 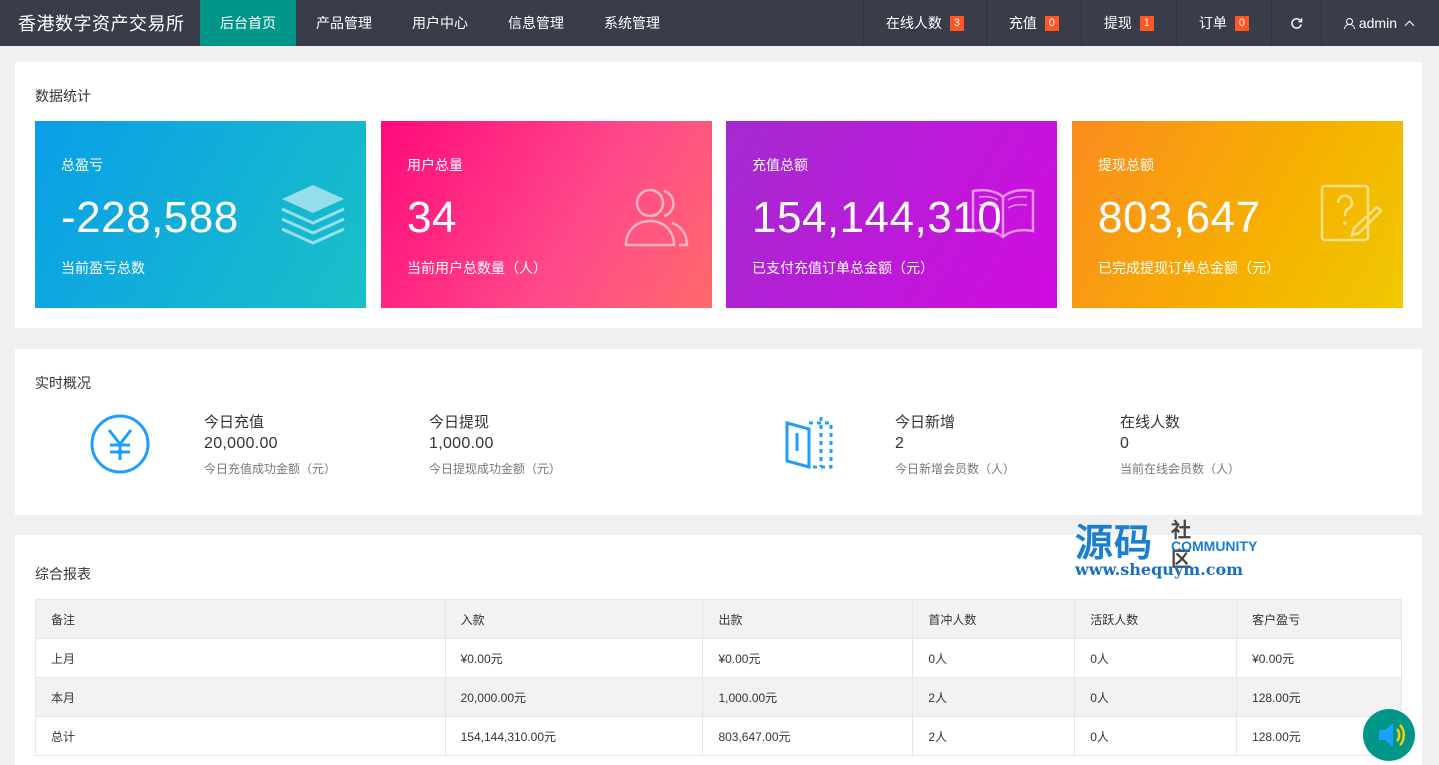 I want to click on table-header-row: 备注 入款 出款 首冲人数 活跃人数 客户盈亏, so click(x=718, y=619).